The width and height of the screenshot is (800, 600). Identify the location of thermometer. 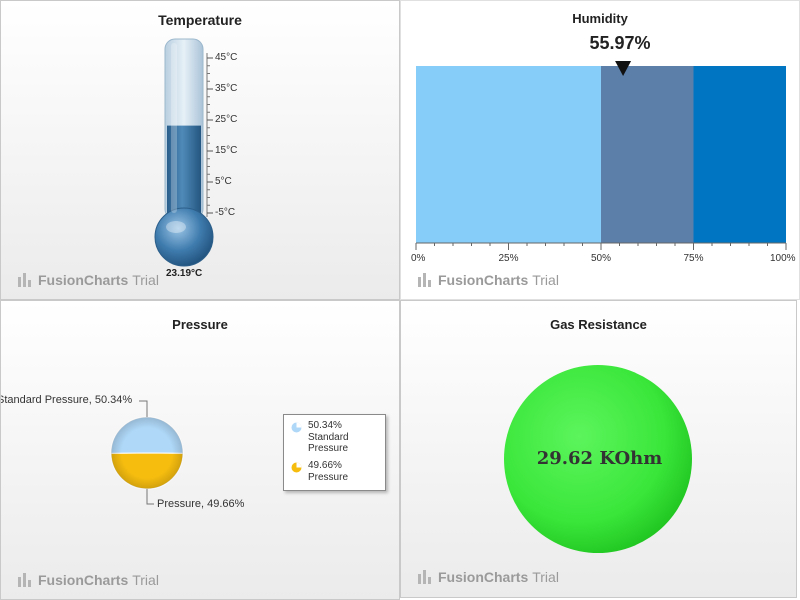
(184, 152).